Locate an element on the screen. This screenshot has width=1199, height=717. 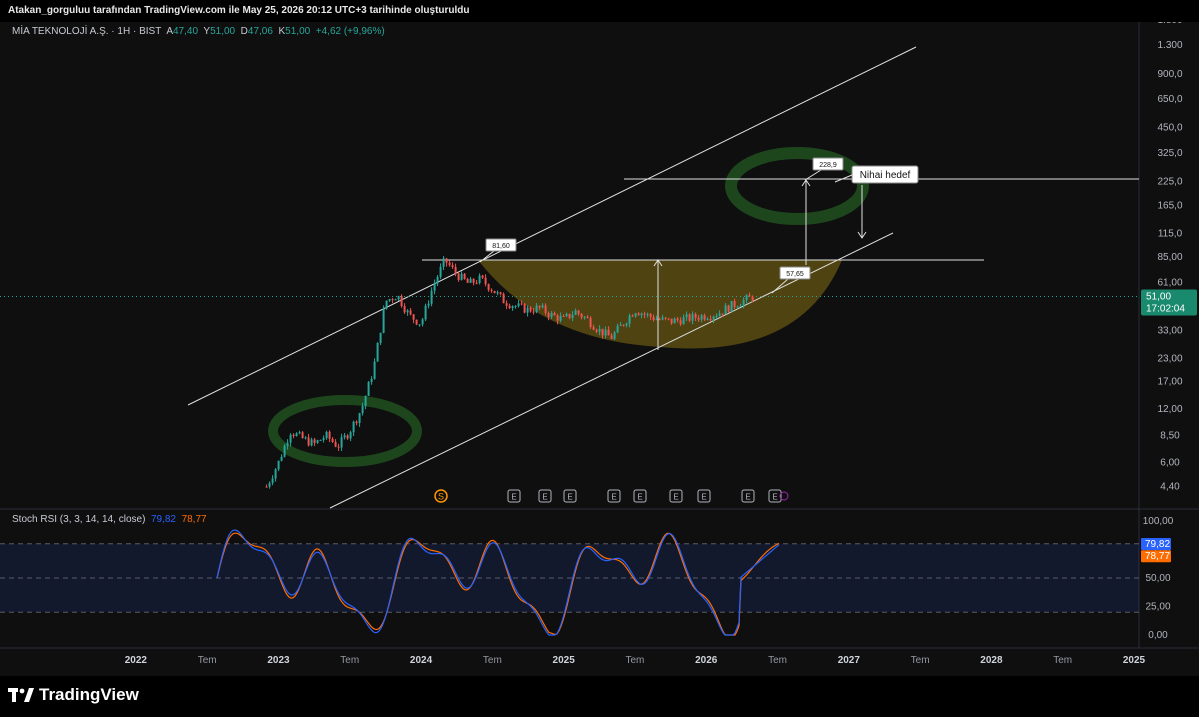
change-value: +4,62 (+9,96%) is located at coordinates (350, 31).